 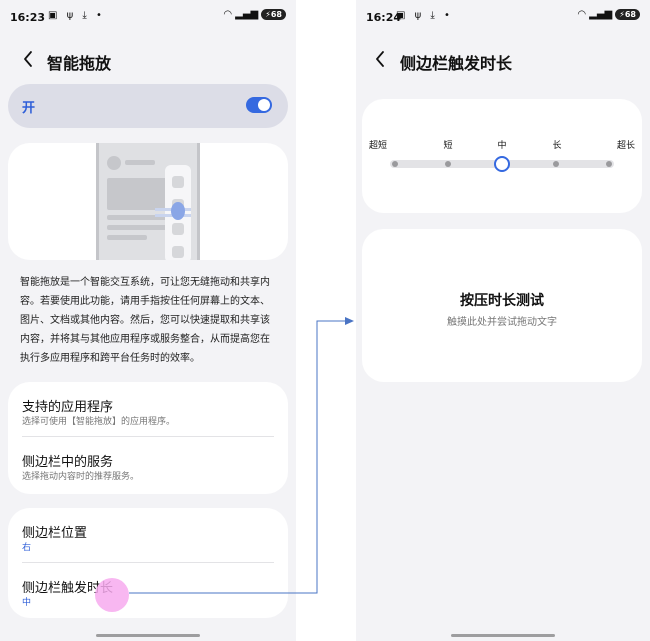 What do you see at coordinates (502, 301) in the screenshot?
I see `press-test-title: 按压时长测试` at bounding box center [502, 301].